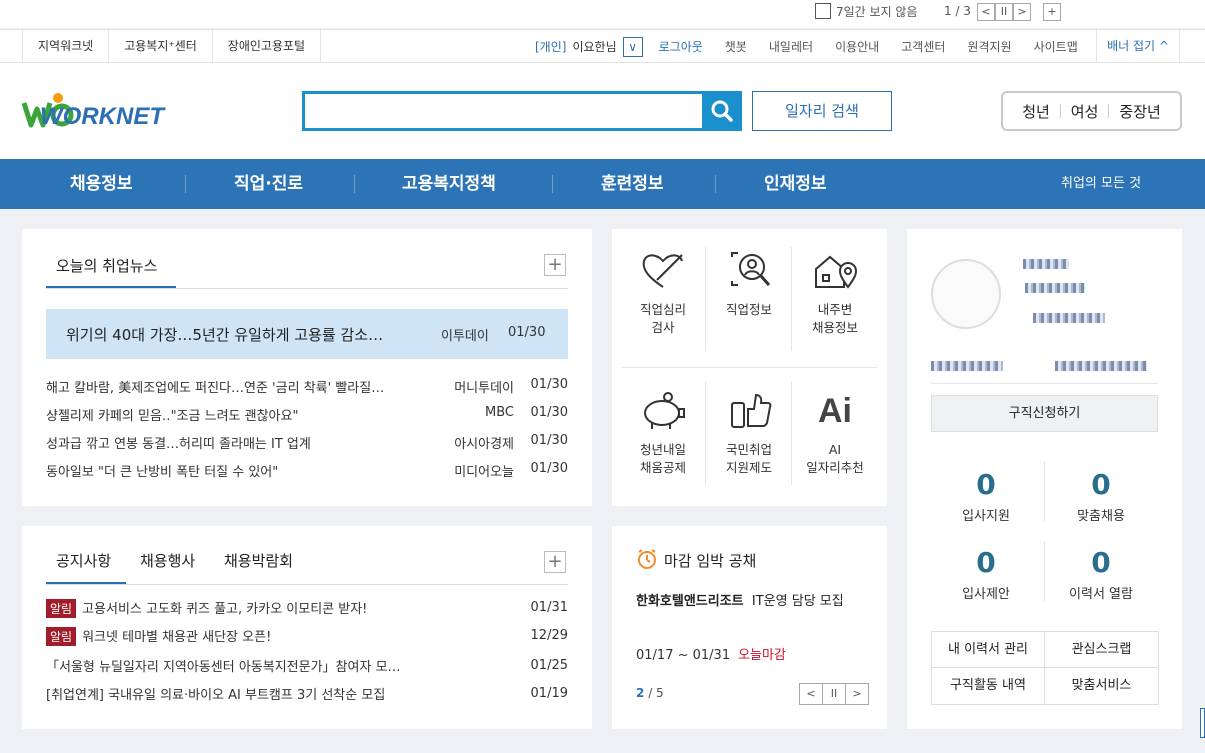 Image resolution: width=1205 pixels, height=753 pixels. Describe the element at coordinates (835, 309) in the screenshot. I see `quick-nearby-jobs: 내주변 채용정보` at that location.